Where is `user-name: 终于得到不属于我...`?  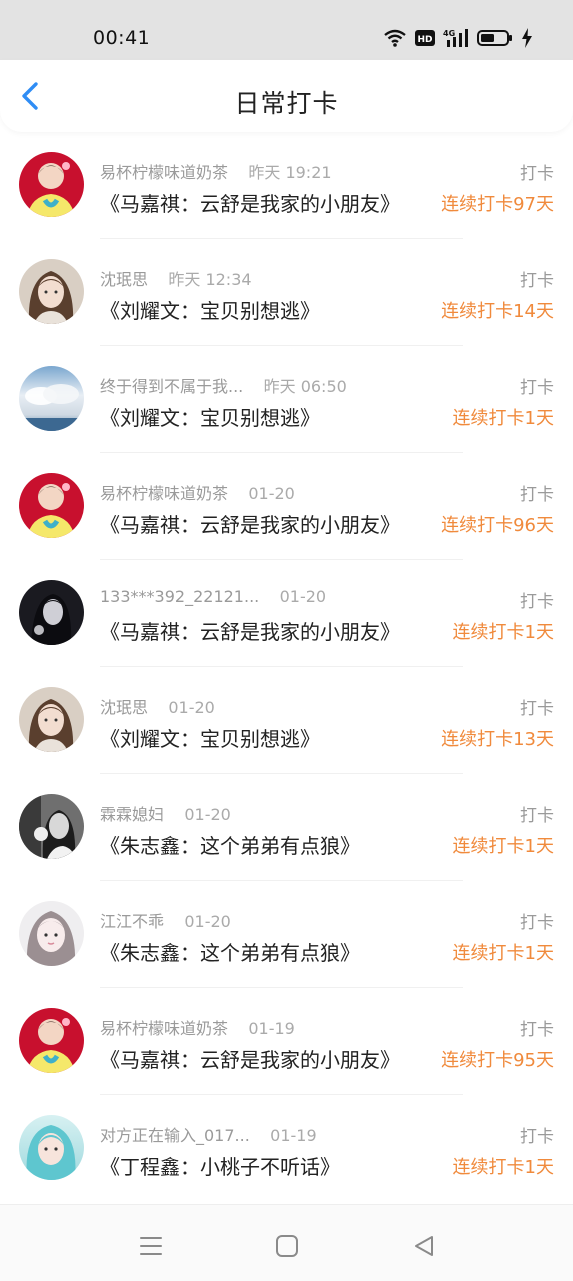 user-name: 终于得到不属于我... is located at coordinates (172, 386).